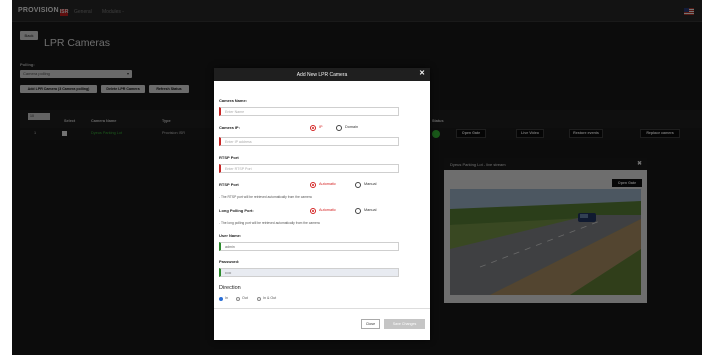 The height and width of the screenshot is (355, 702). I want to click on camera-feed-image, so click(545, 242).